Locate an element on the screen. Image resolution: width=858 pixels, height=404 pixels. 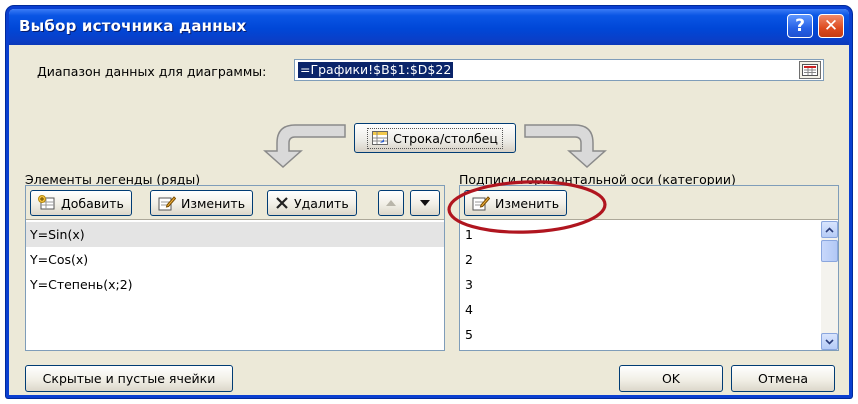
switch-button-focus: Строка/столбец is located at coordinates (435, 138).